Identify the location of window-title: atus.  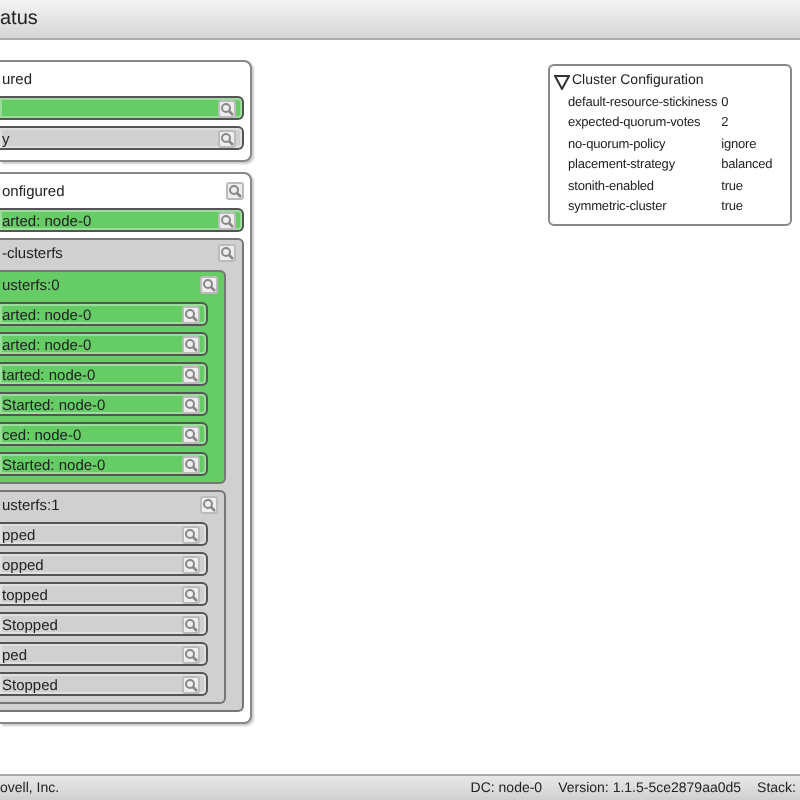
(19, 19).